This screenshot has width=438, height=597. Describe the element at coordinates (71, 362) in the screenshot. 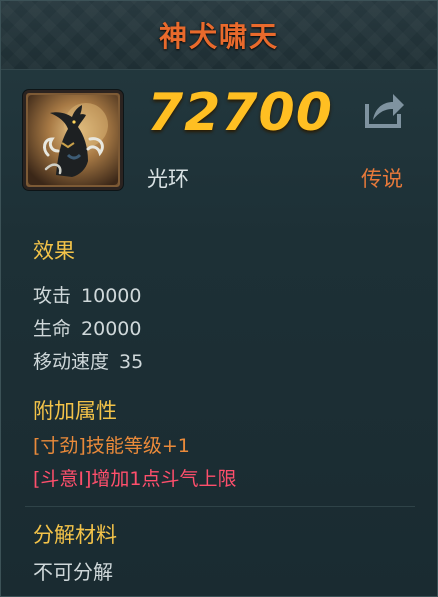

I see `stat-label: 移动速度` at that location.